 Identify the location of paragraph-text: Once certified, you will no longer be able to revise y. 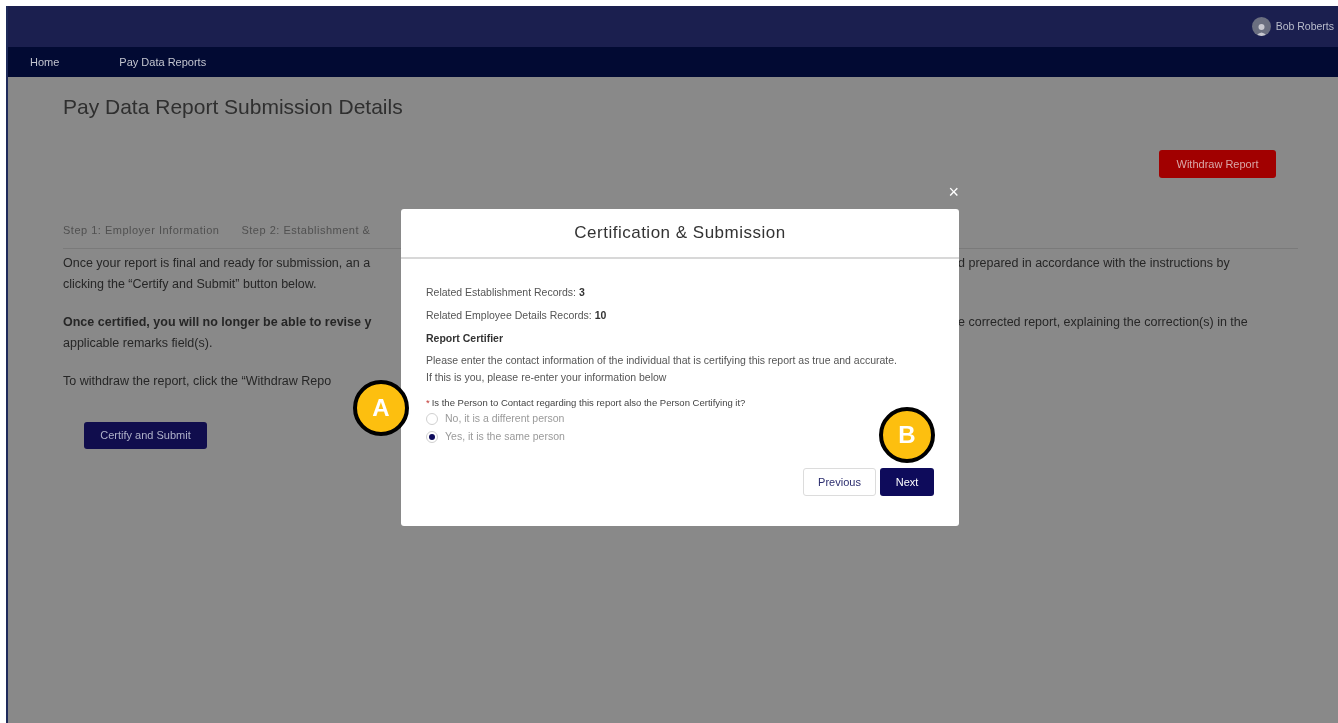
(218, 322).